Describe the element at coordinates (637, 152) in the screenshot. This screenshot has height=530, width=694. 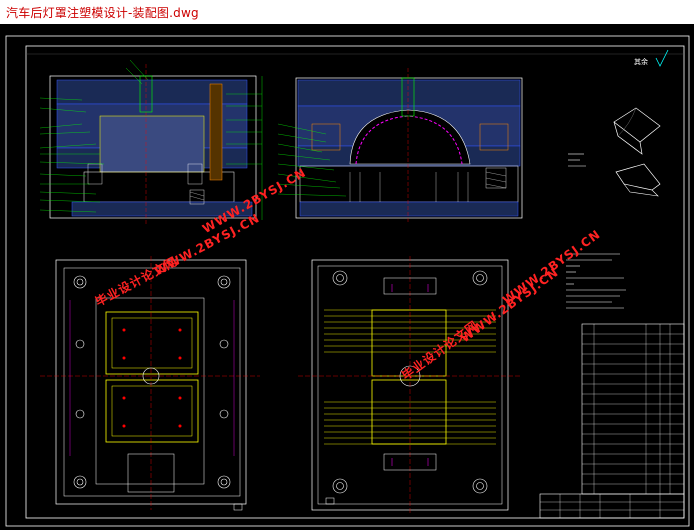
I see `part-isometric-views` at that location.